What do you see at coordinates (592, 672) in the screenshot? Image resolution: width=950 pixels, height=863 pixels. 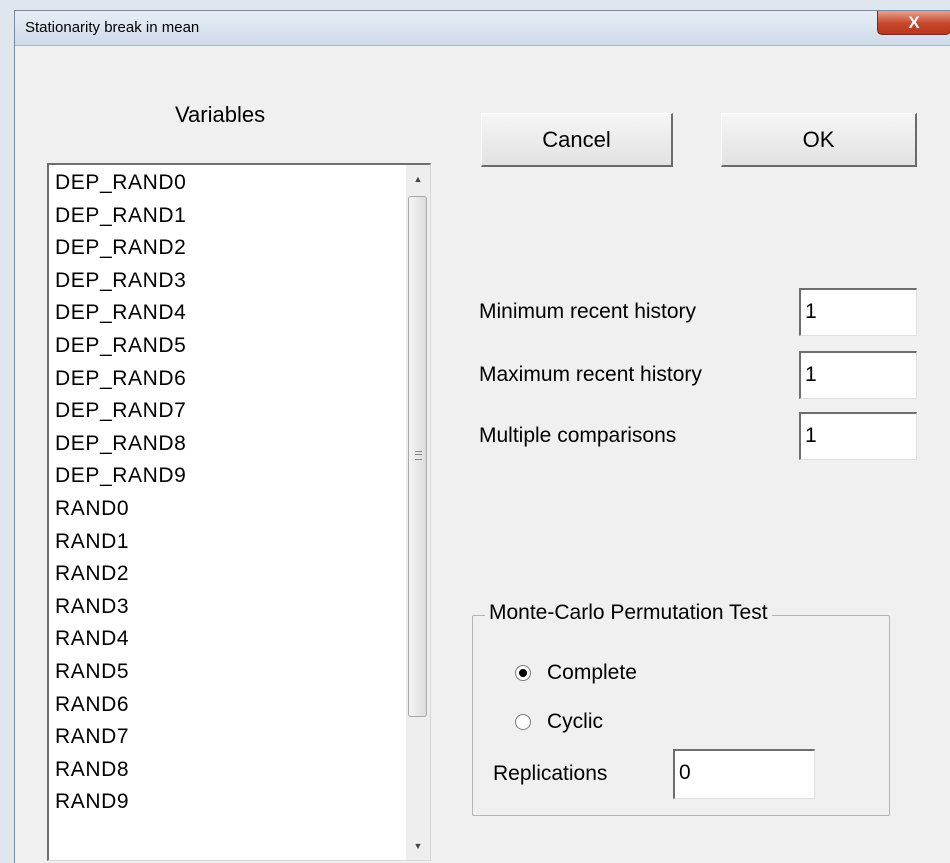 I see `radio-complete-label: Complete` at bounding box center [592, 672].